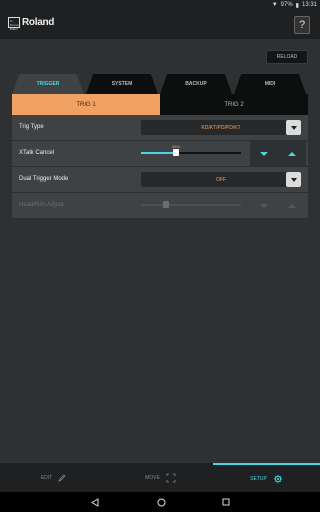 This screenshot has width=320, height=512. I want to click on row-xtalk-cancel: XTalk Cancel 35%, so click(160, 154).